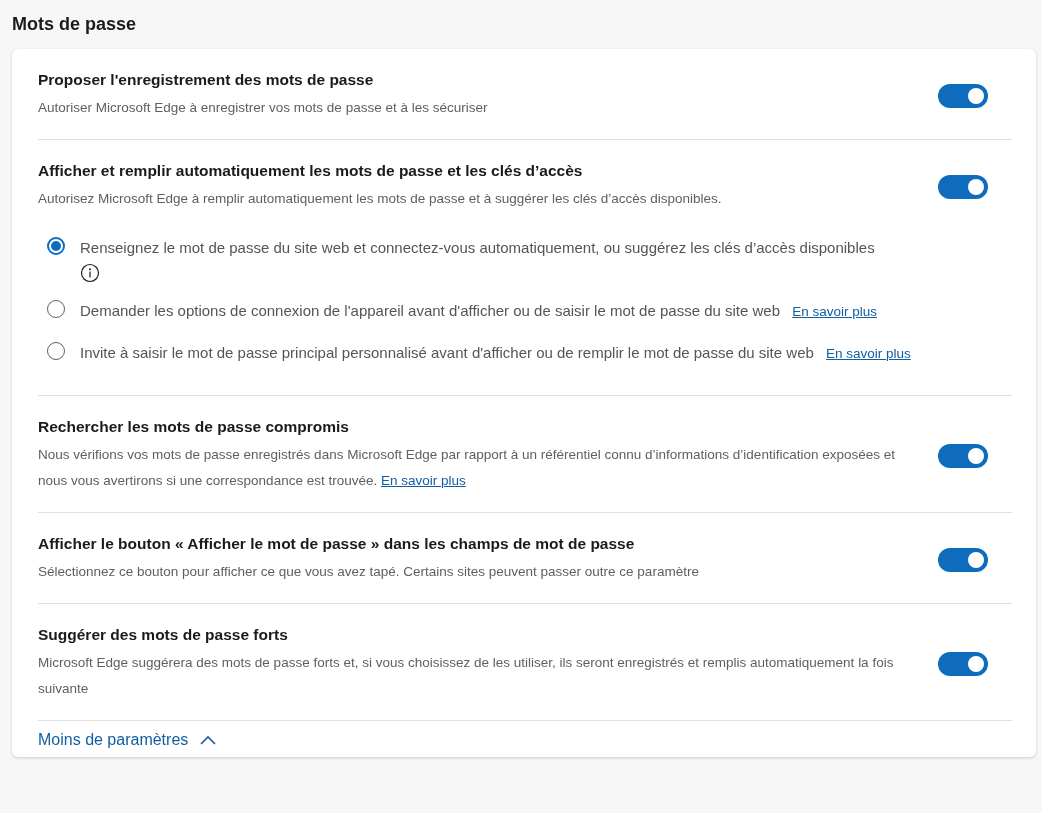 The height and width of the screenshot is (813, 1042). I want to click on setting-description: Nous vérifions vos mots de passe enregistrés dans Microsoft Edge par rapport à un référentiel connu d’informations d’identification exposées et nous vous avertirons si une correspondance est trouvée. En savoir plus, so click(467, 468).